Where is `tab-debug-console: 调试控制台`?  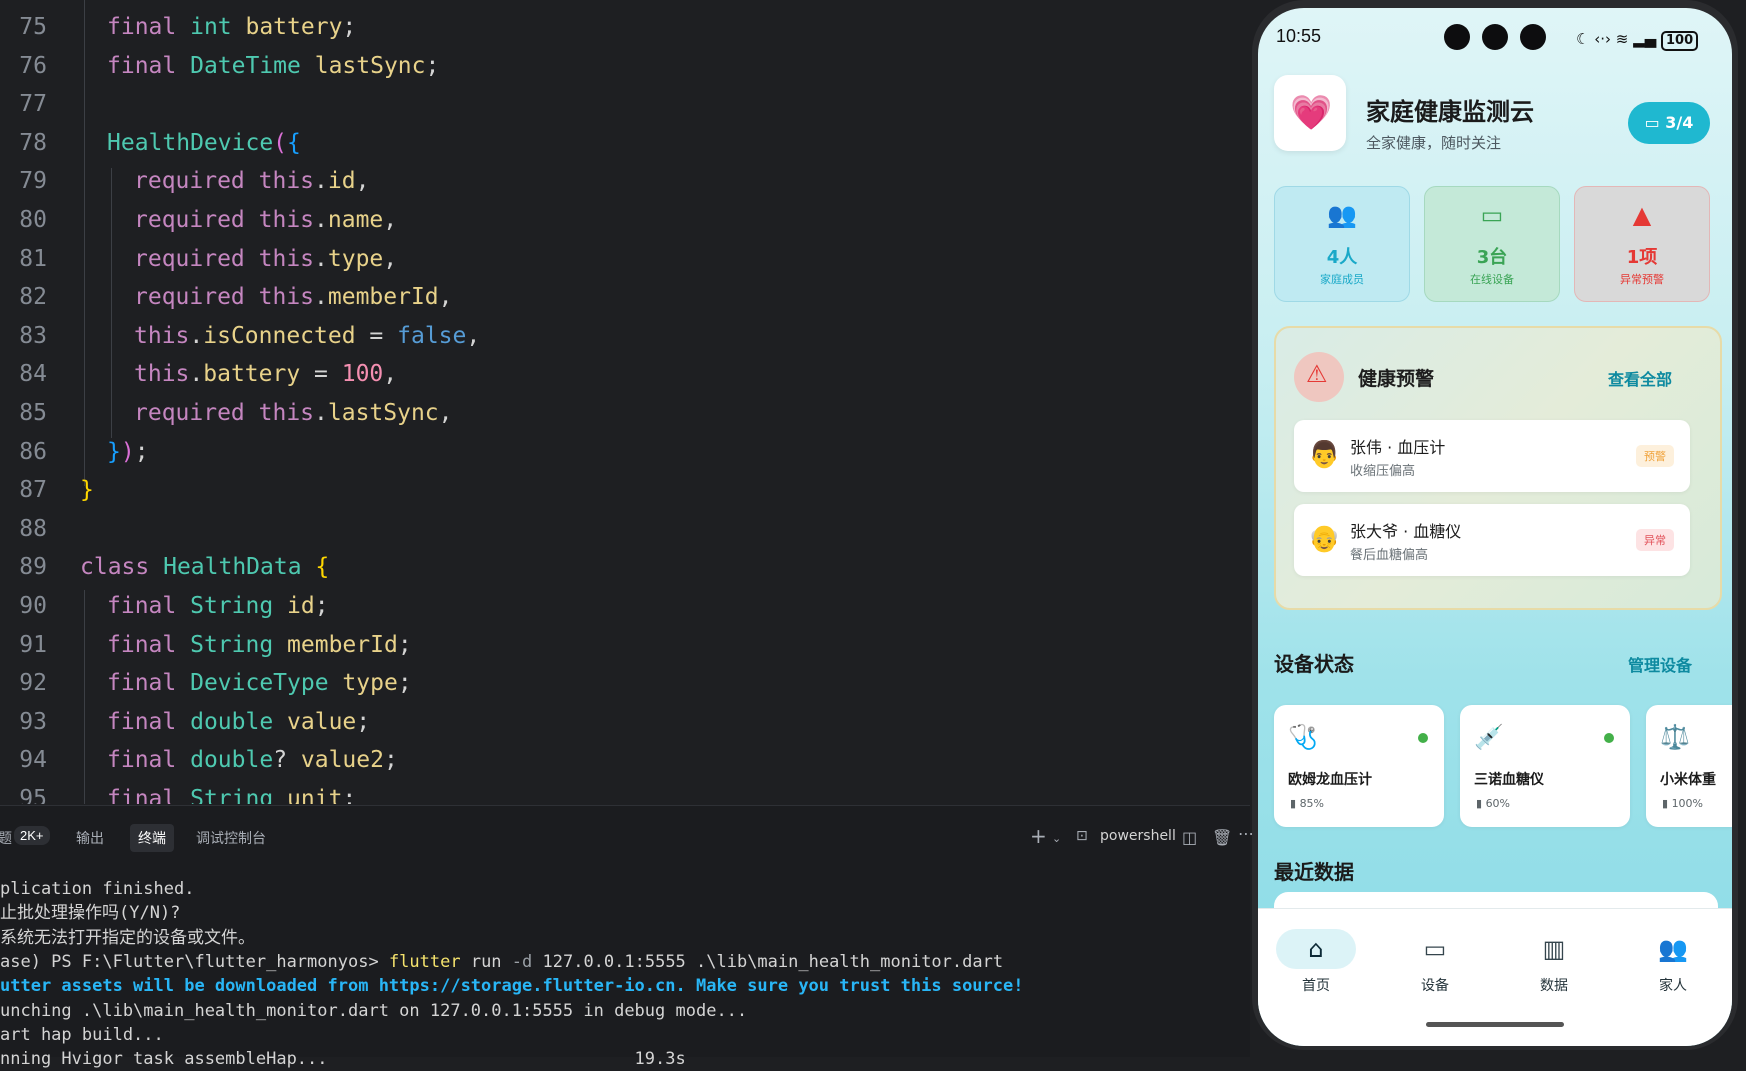
tab-debug-console: 调试控制台 is located at coordinates (231, 838).